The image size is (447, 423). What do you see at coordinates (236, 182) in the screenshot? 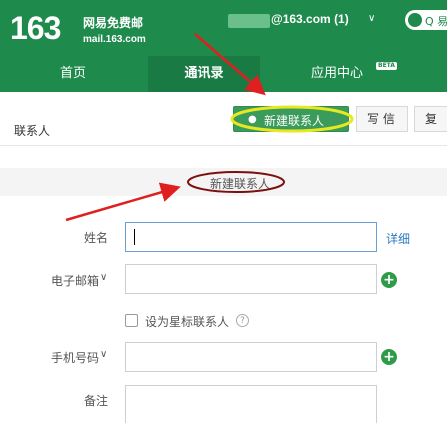
I see `annotation-circle` at bounding box center [236, 182].